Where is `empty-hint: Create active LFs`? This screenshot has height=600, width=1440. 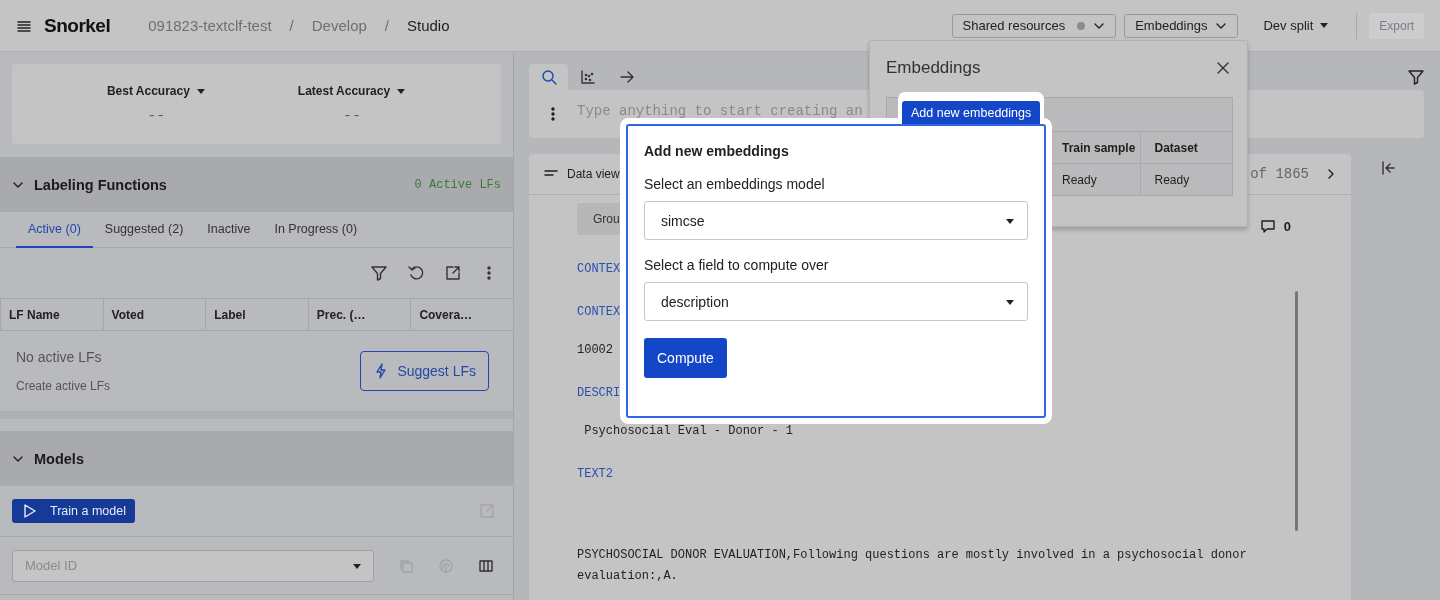 empty-hint: Create active LFs is located at coordinates (63, 386).